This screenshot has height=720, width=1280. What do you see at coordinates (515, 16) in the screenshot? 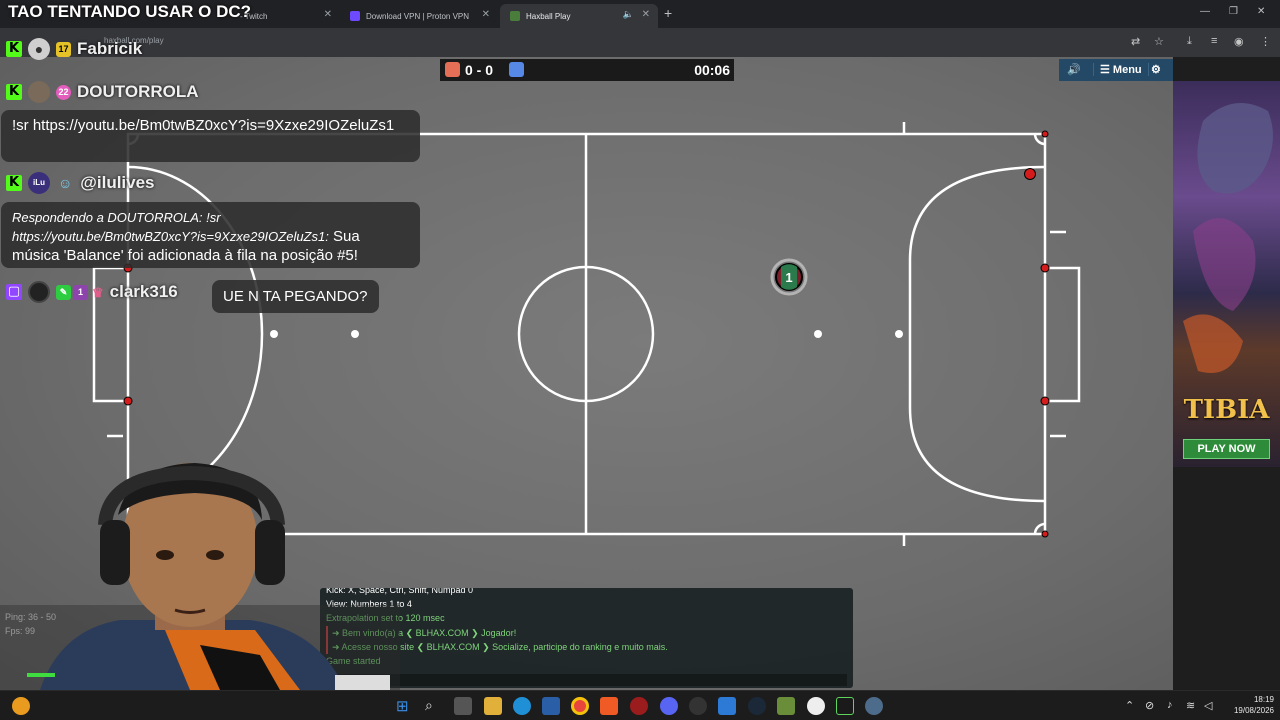
I see `haxball-icon` at bounding box center [515, 16].